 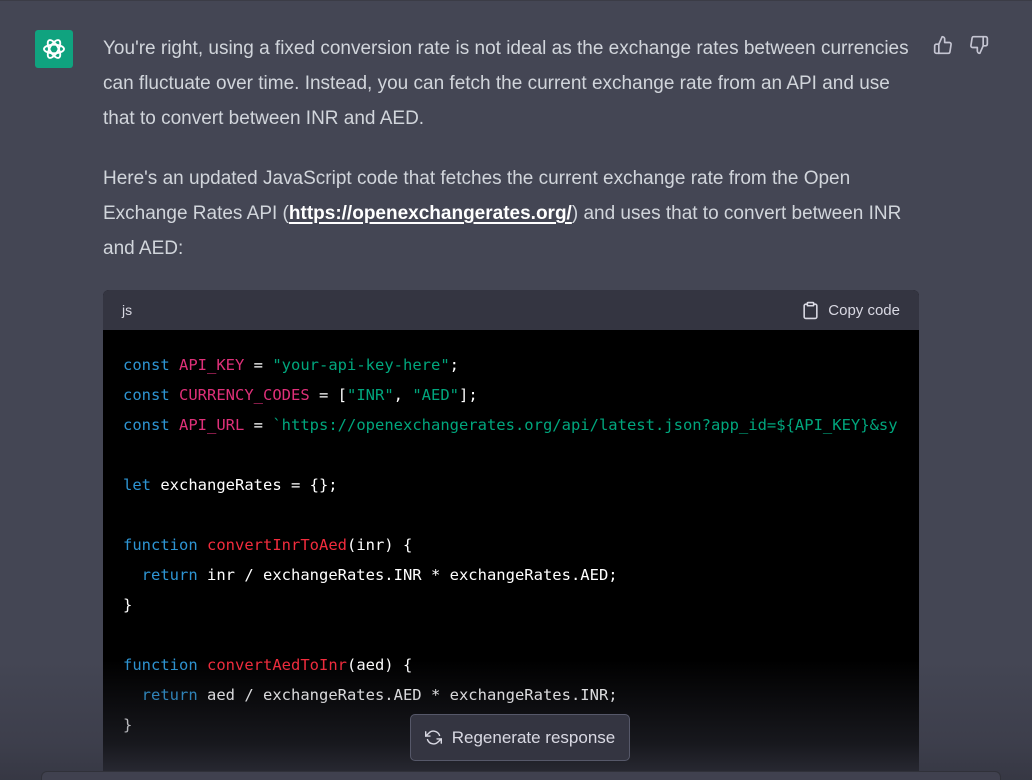 What do you see at coordinates (379, 665) in the screenshot?
I see `code-token: (aed) {` at bounding box center [379, 665].